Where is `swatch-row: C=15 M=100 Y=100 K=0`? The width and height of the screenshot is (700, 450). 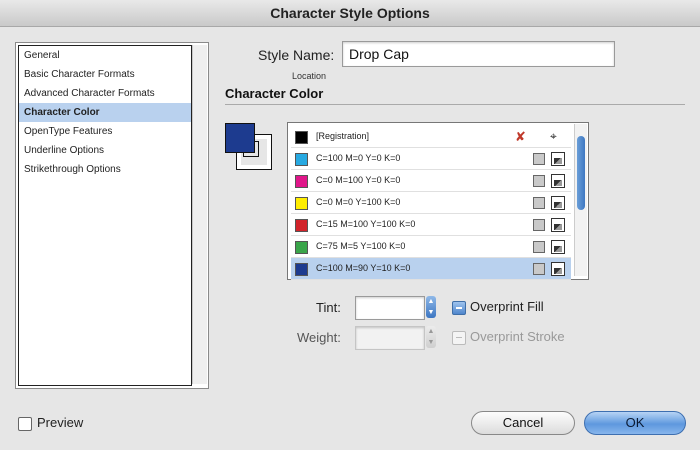
swatch-row: C=15 M=100 Y=100 K=0 is located at coordinates (431, 225).